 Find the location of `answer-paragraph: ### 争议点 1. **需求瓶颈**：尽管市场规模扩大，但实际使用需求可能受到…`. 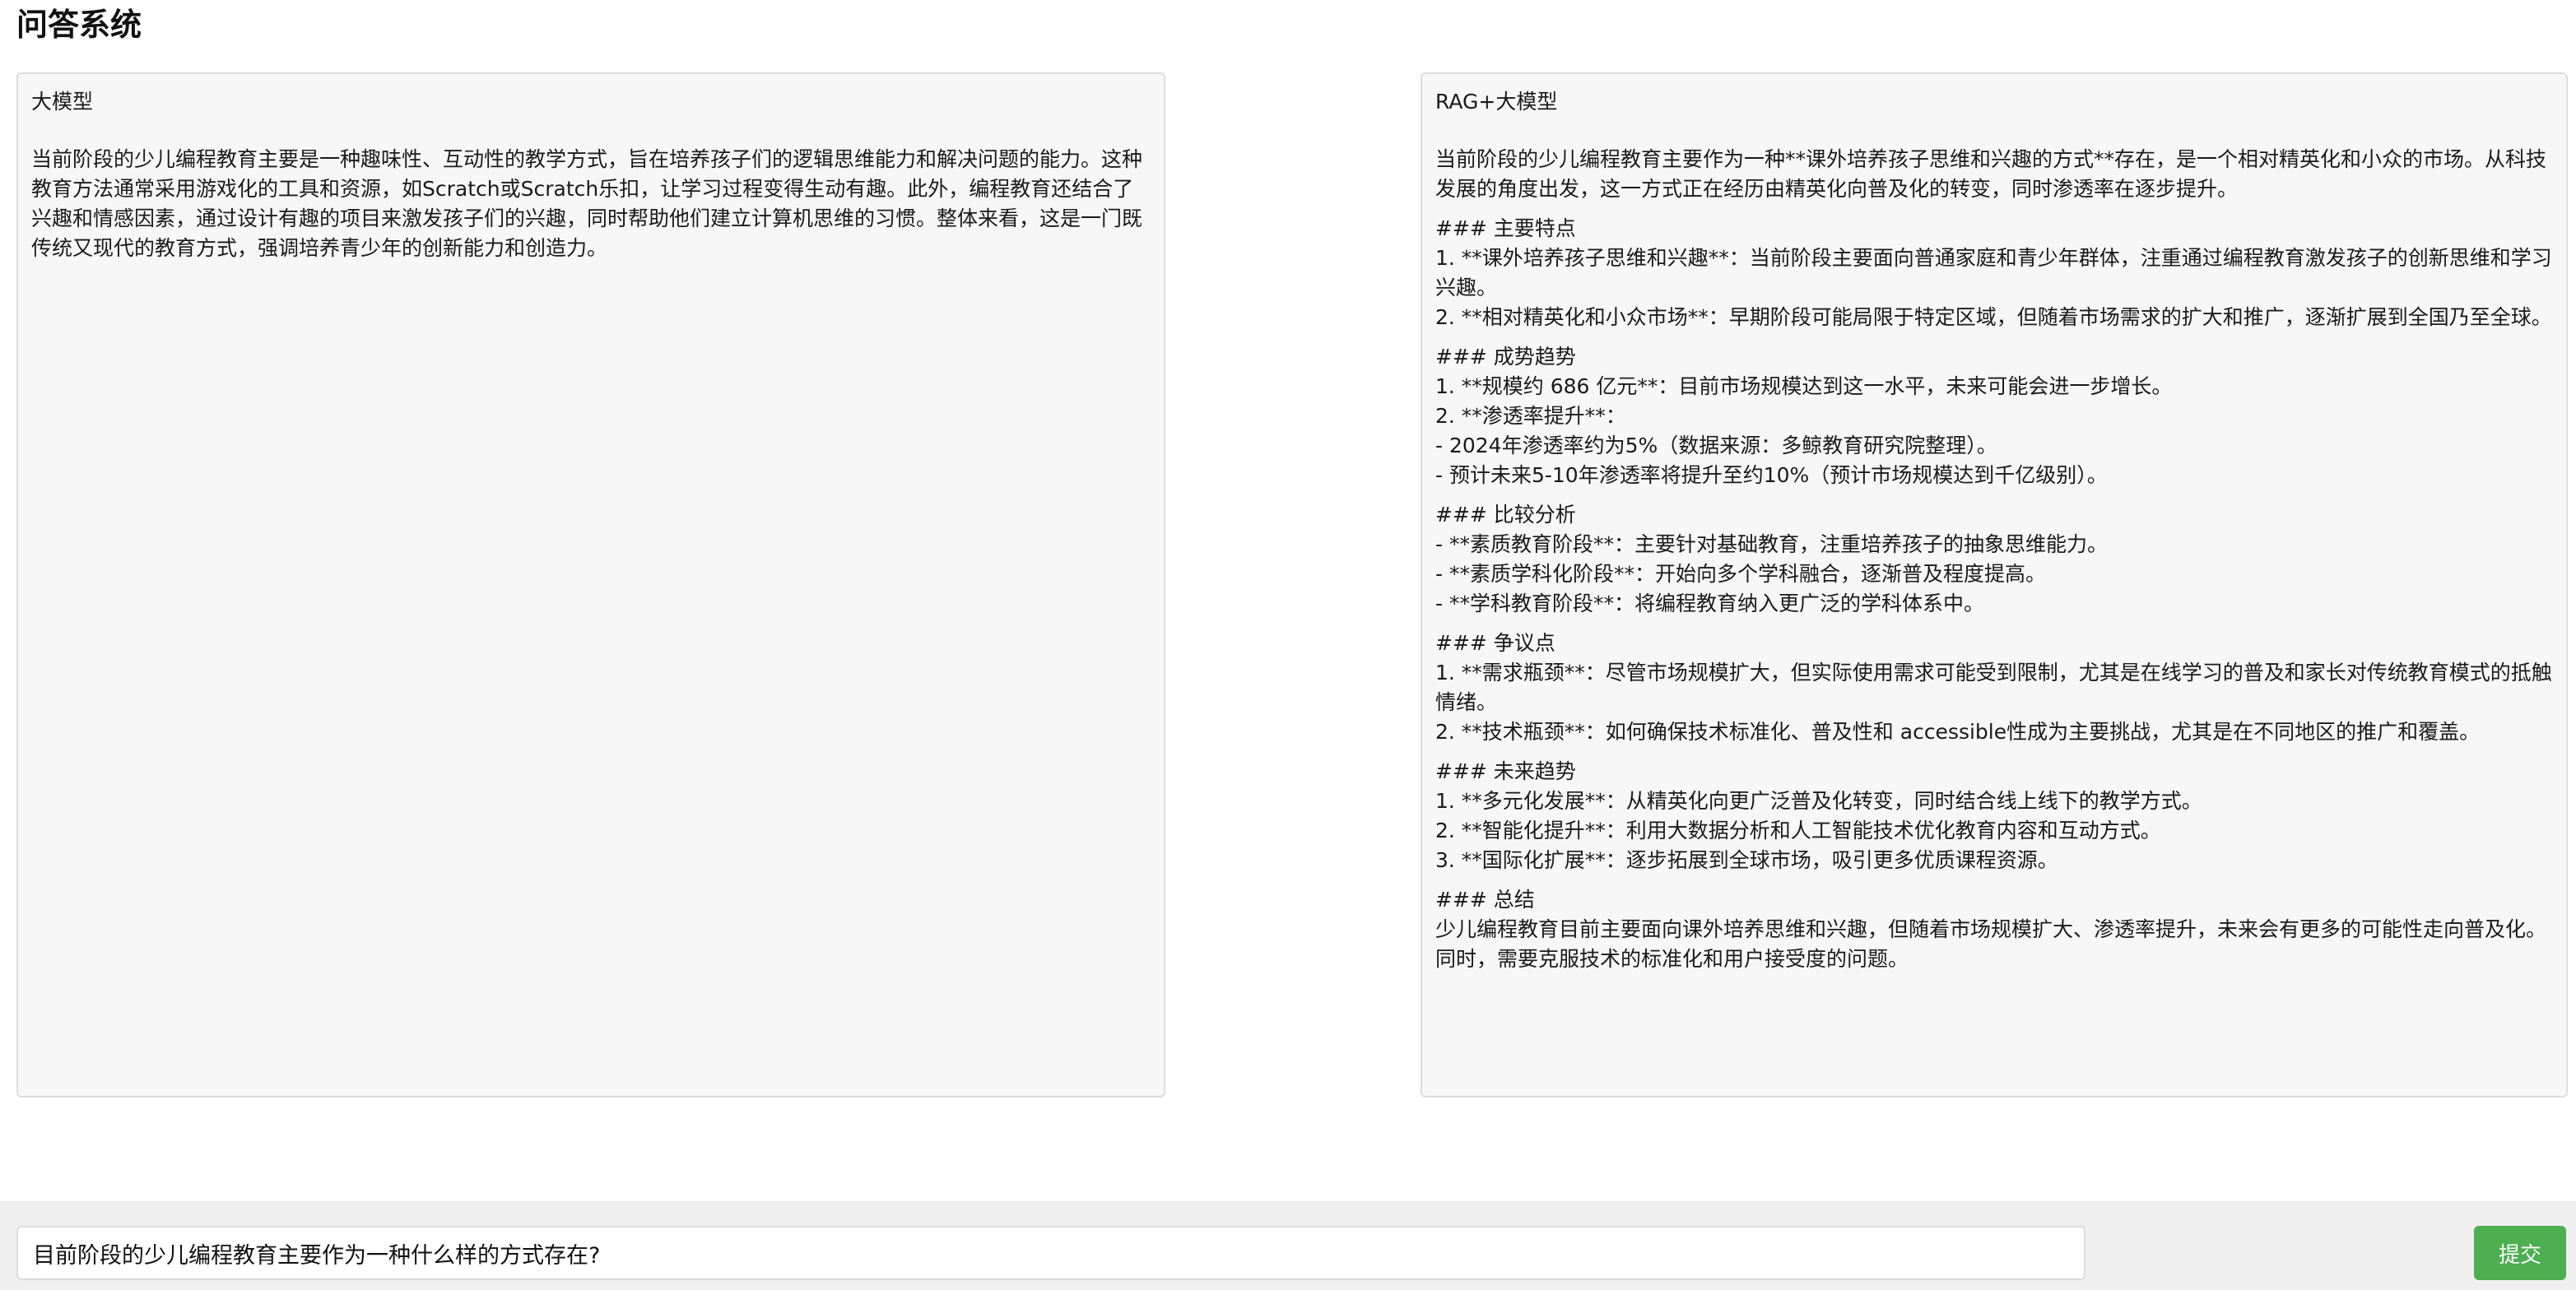

answer-paragraph: ### 争议点 1. **需求瓶颈**：尽管市场规模扩大，但实际使用需求可能受到… is located at coordinates (1993, 687).